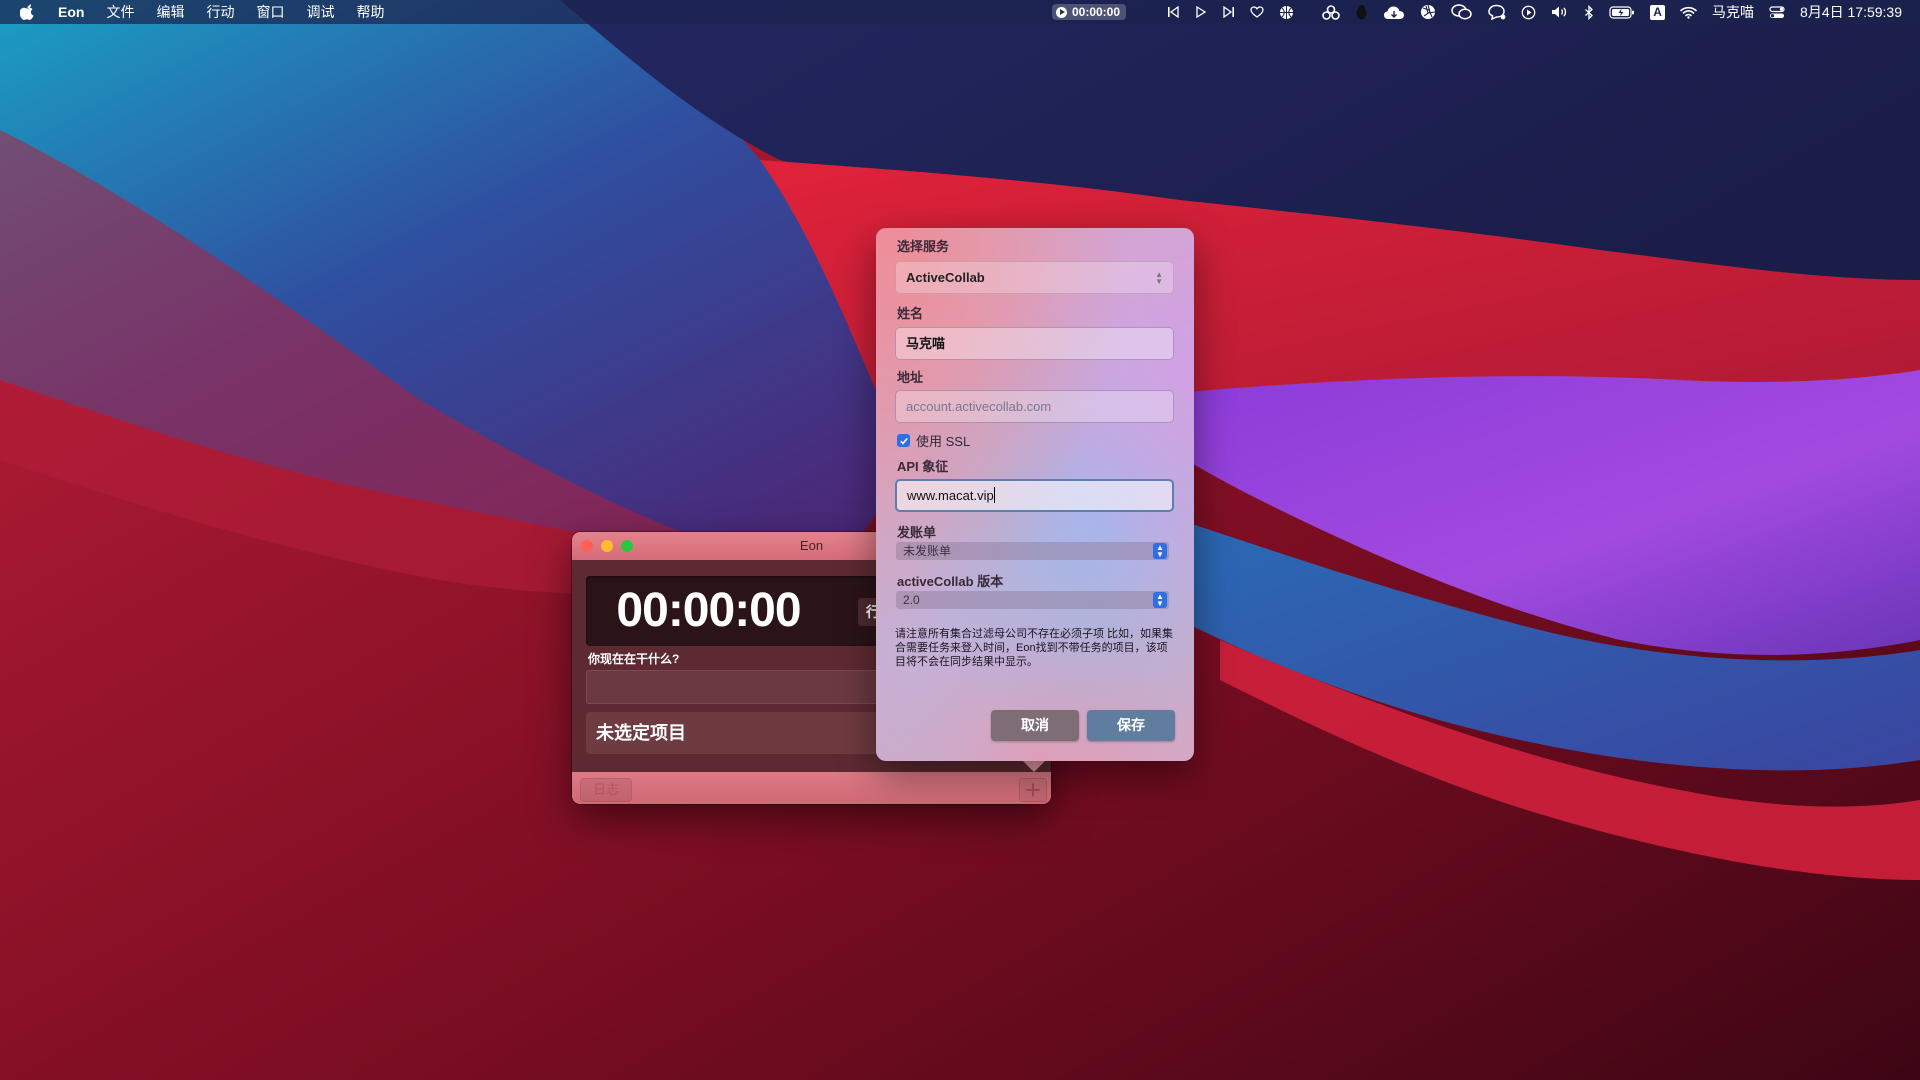  I want to click on version-select: 2.0 ▲ ▼, so click(1032, 600).